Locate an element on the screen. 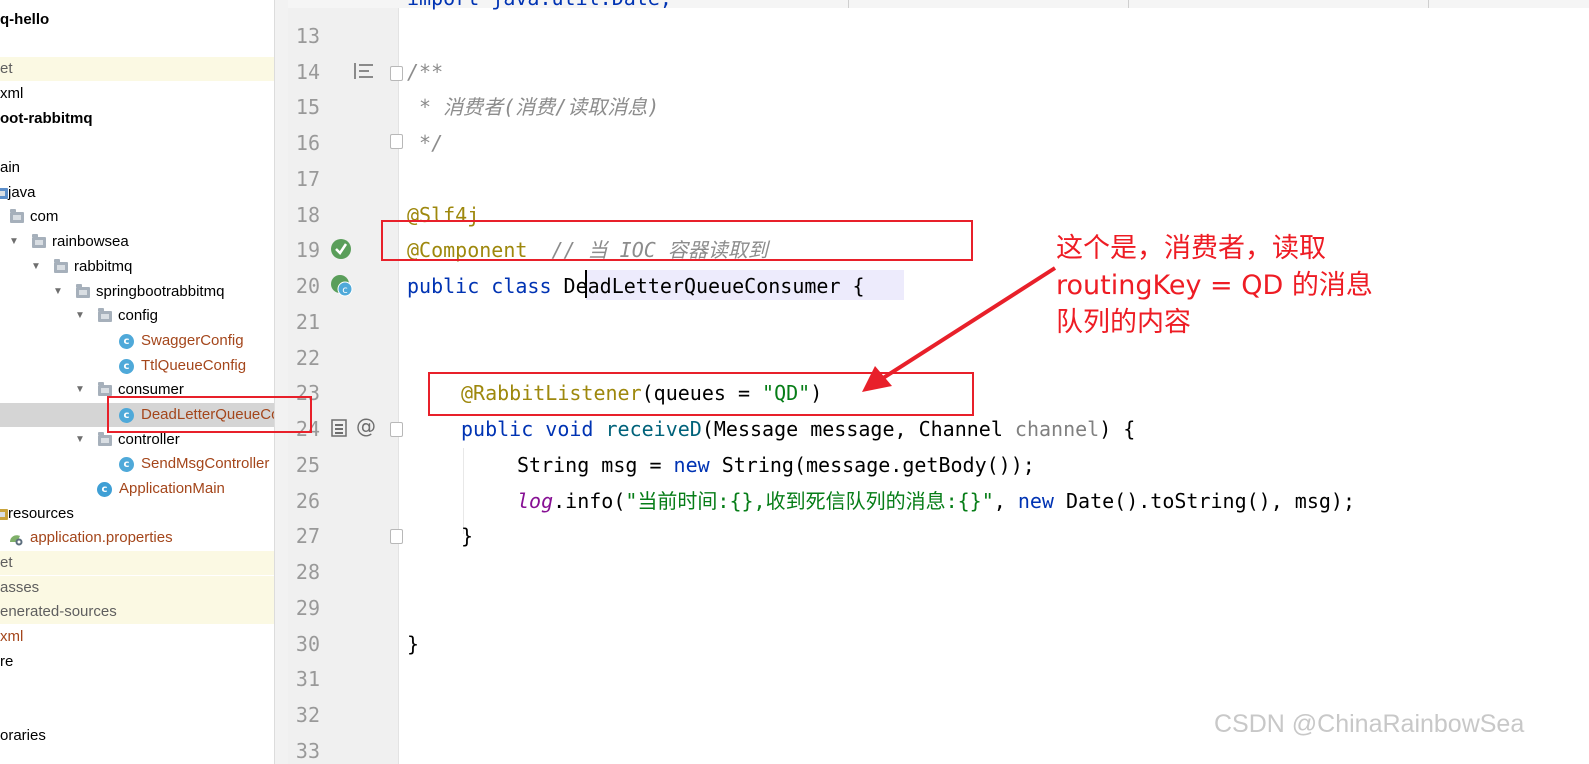  code-text: String(message.getBody()); is located at coordinates (878, 465).